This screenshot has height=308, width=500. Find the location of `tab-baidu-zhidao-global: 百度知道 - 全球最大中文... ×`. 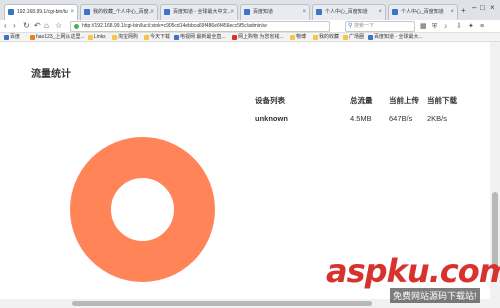

tab-baidu-zhidao-global: 百度知道 - 全球最大中文... × is located at coordinates (199, 12).